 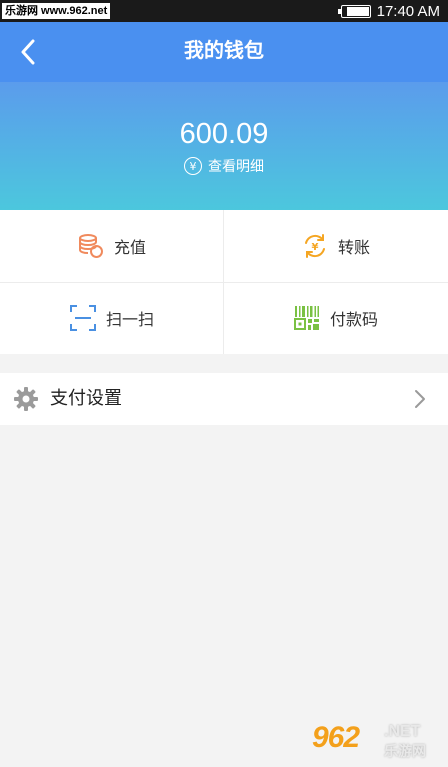 What do you see at coordinates (402, 731) in the screenshot?
I see `watermark-domain: .NET` at bounding box center [402, 731].